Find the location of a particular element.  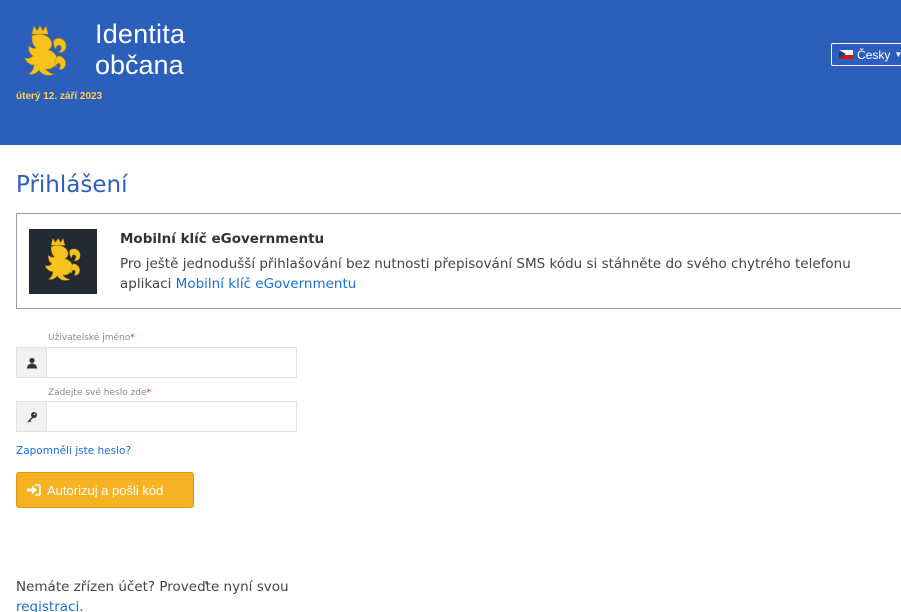

username-label: Uživatelské jméno* is located at coordinates (91, 338).